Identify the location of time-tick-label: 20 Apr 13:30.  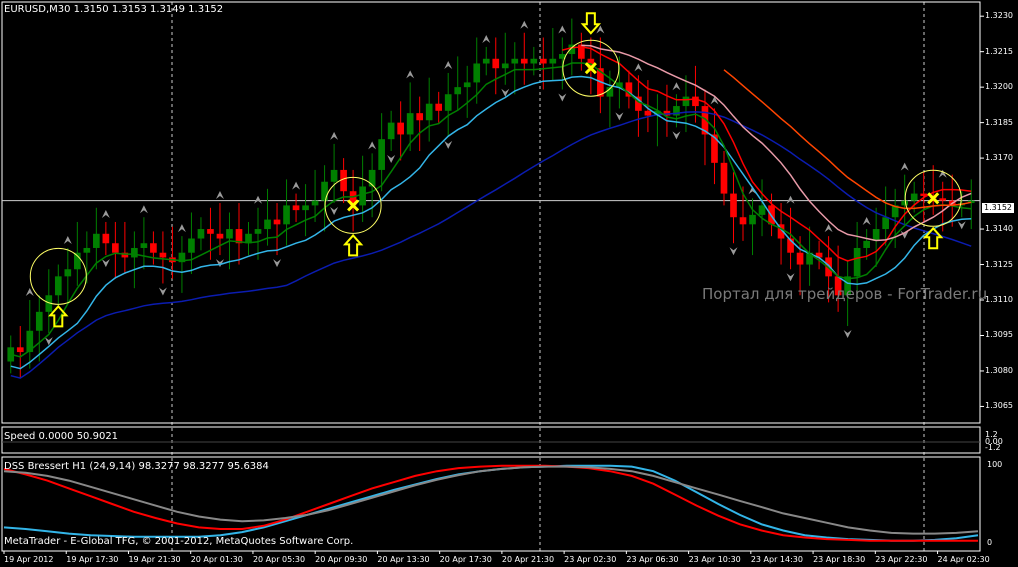
(403, 559).